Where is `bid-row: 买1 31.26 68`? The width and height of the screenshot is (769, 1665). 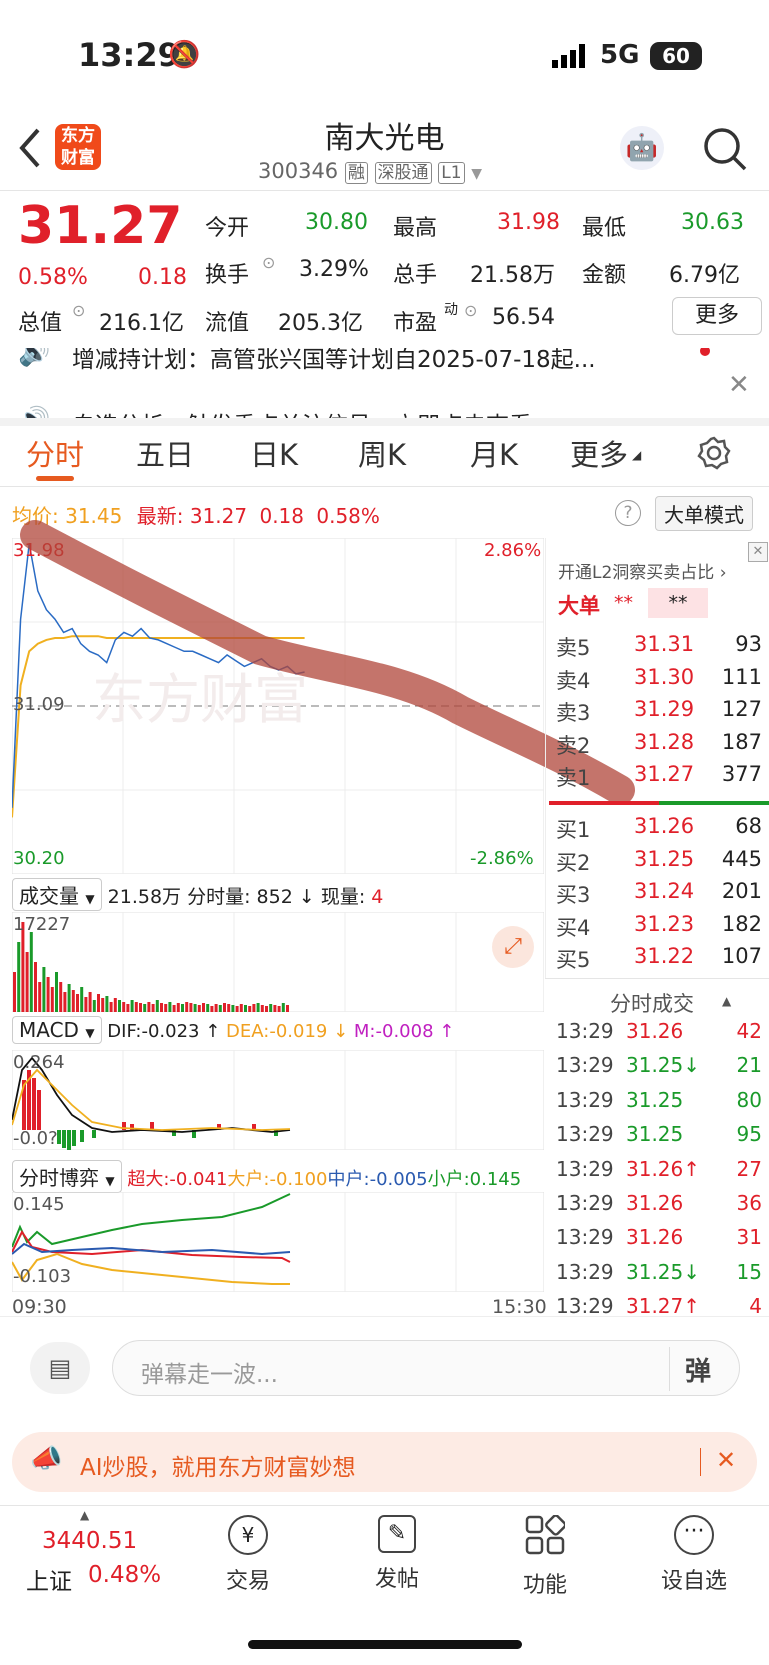
bid-row: 买1 31.26 68 is located at coordinates (659, 830).